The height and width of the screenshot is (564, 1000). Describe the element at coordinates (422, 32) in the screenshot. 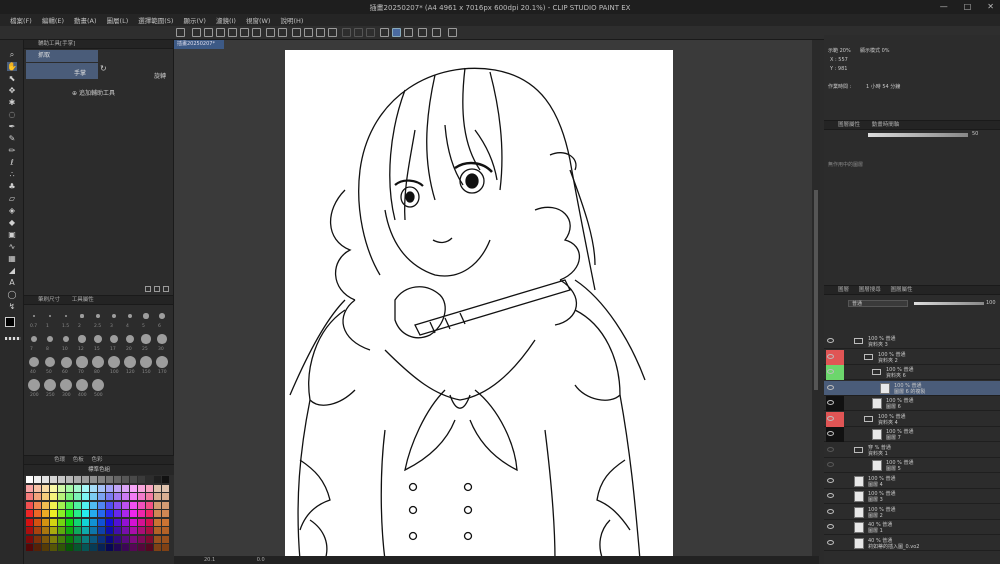

I see `grid-icon` at that location.